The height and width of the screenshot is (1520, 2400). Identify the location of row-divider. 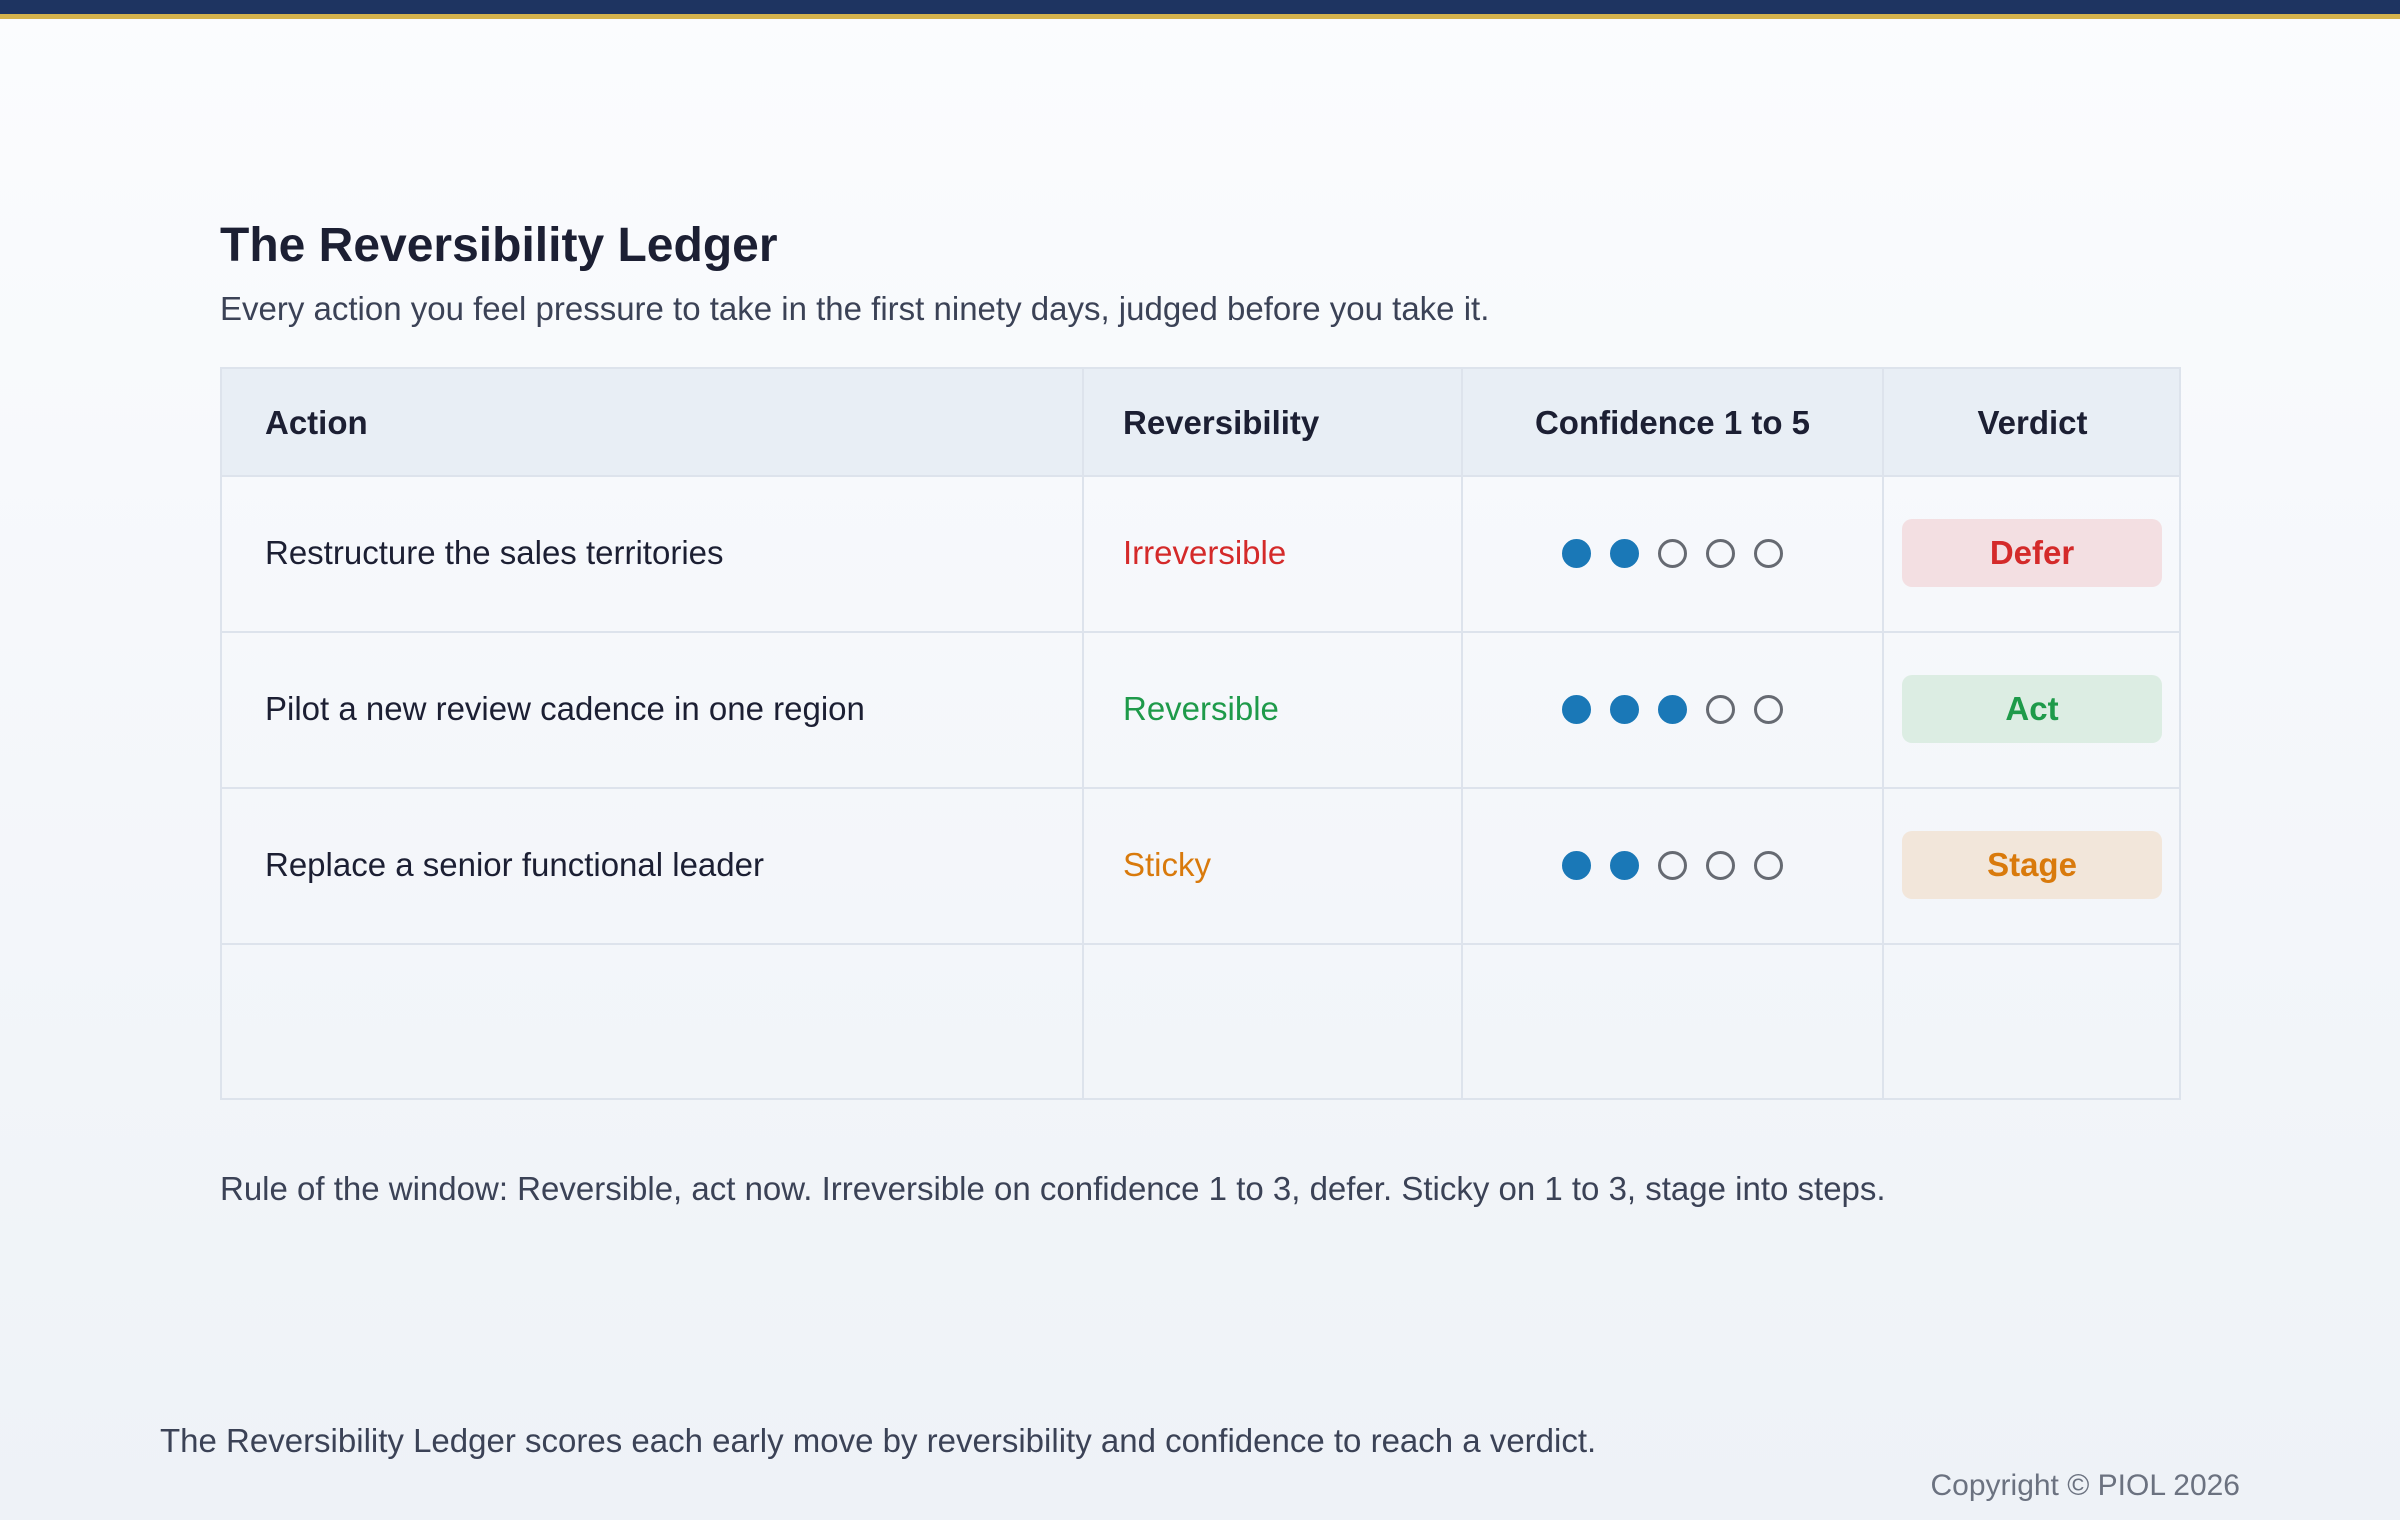
(1200, 944).